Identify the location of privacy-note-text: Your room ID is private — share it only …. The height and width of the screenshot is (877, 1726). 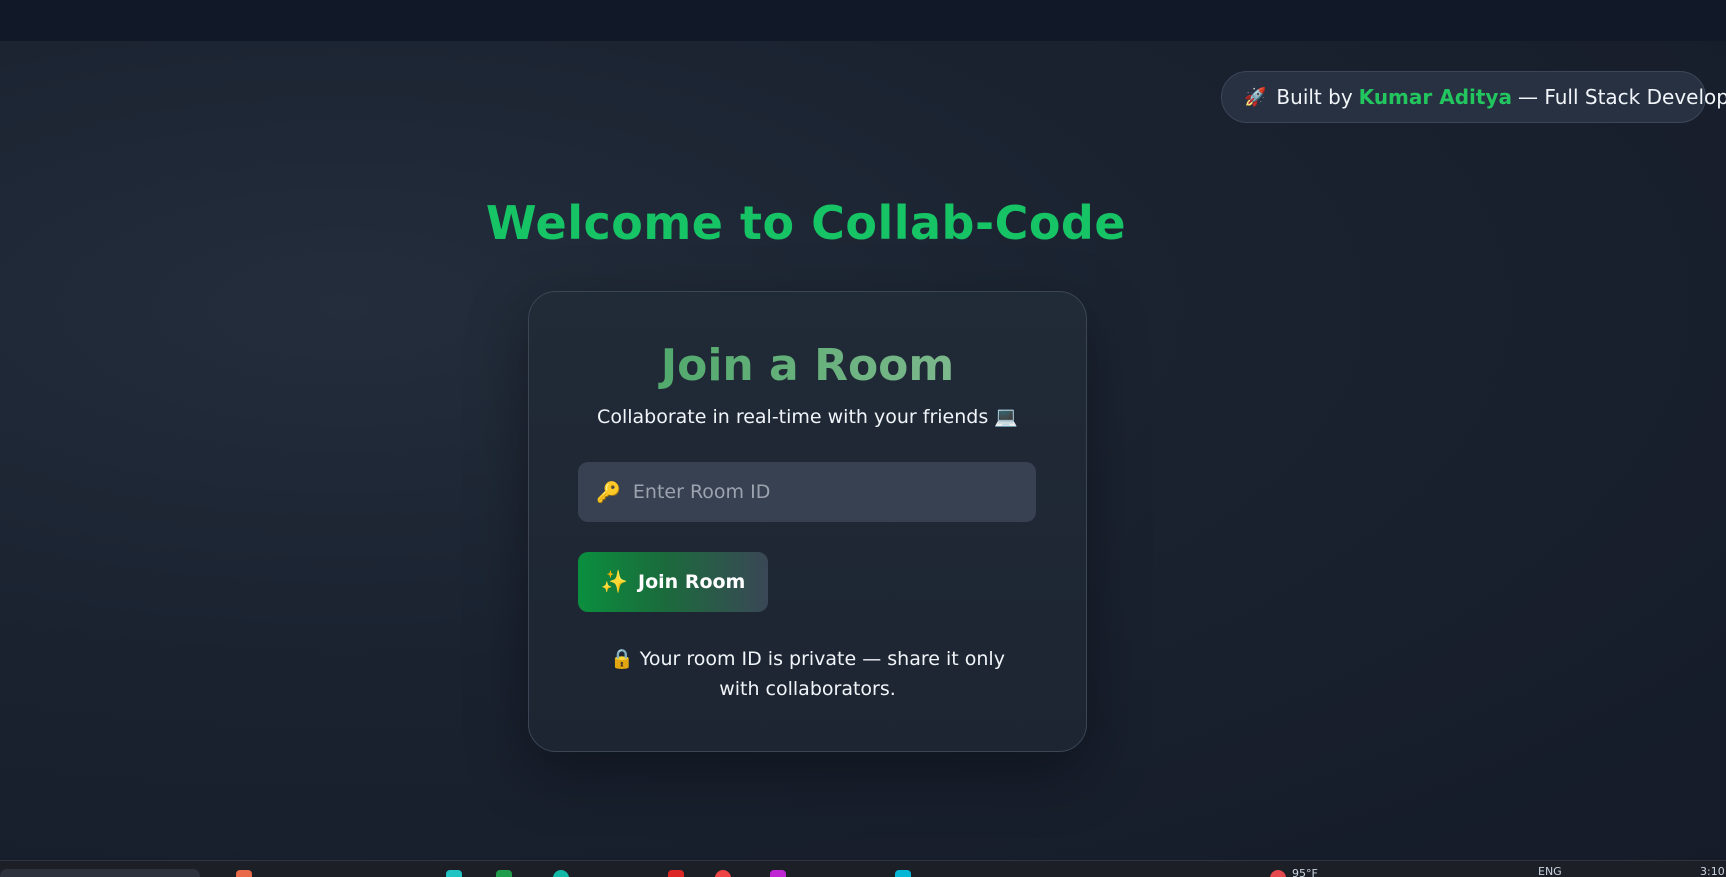
(822, 674).